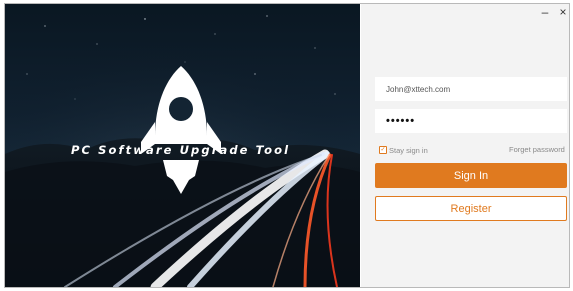 The width and height of the screenshot is (573, 291). Describe the element at coordinates (562, 12) in the screenshot. I see `close-button: ×` at that location.